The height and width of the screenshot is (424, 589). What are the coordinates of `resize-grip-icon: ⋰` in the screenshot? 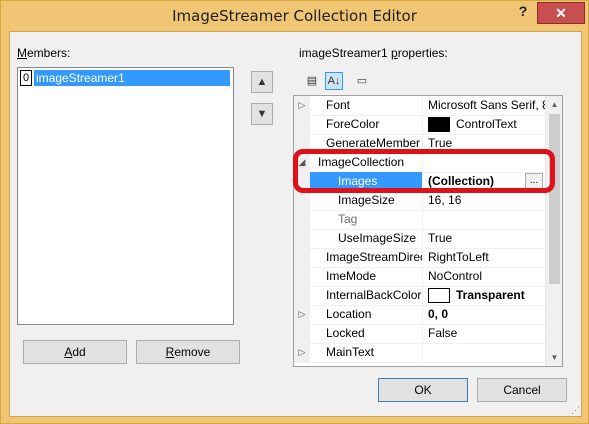 It's located at (576, 410).